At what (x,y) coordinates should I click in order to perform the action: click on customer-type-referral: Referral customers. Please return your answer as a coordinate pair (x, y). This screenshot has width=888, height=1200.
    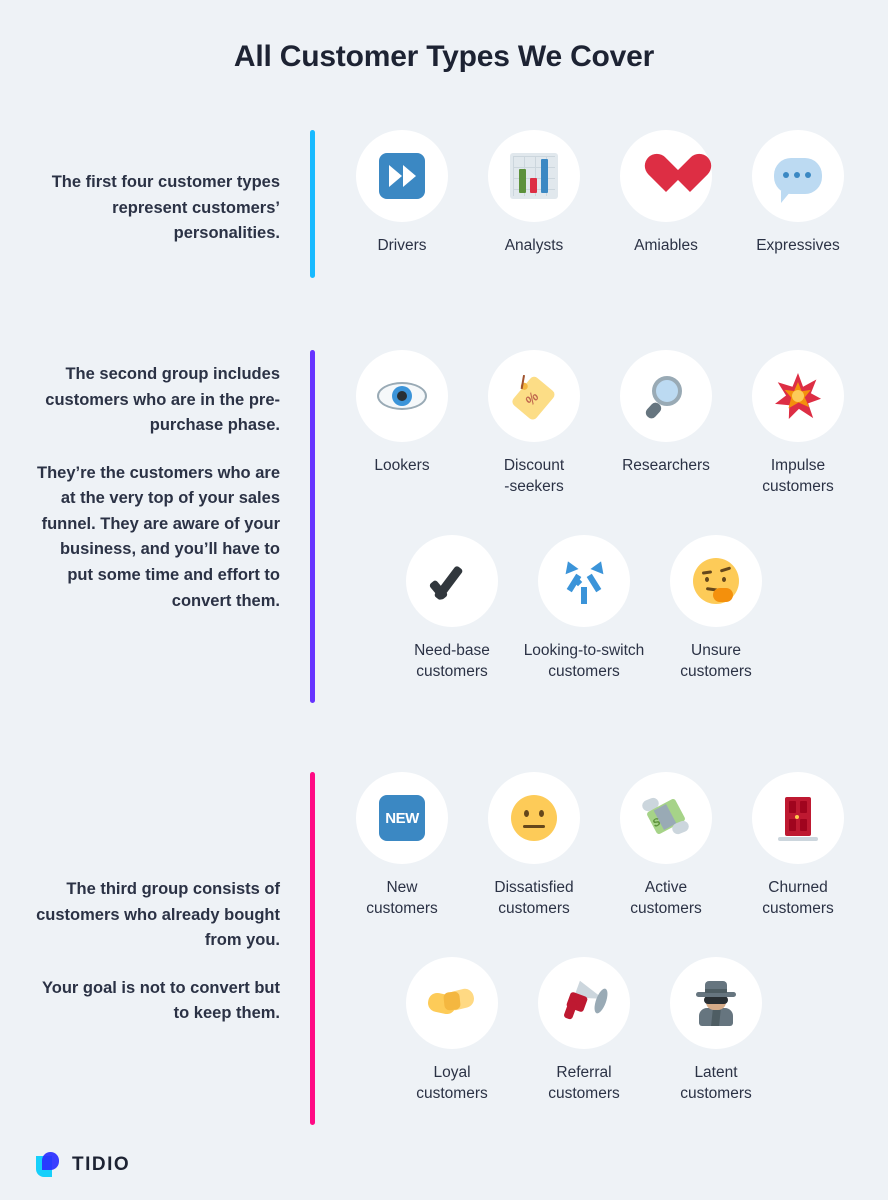
    Looking at the image, I should click on (584, 1031).